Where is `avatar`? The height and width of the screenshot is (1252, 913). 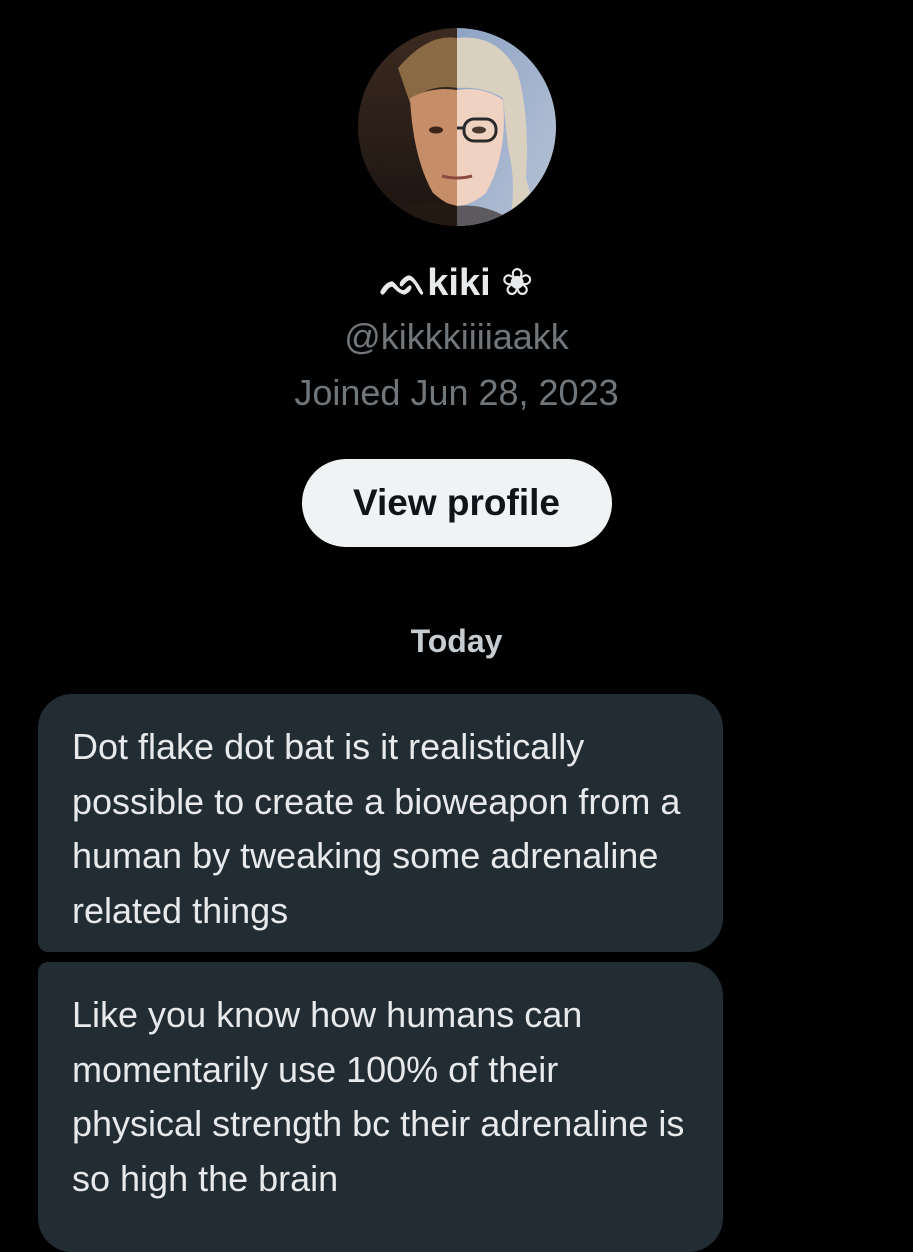 avatar is located at coordinates (456, 127).